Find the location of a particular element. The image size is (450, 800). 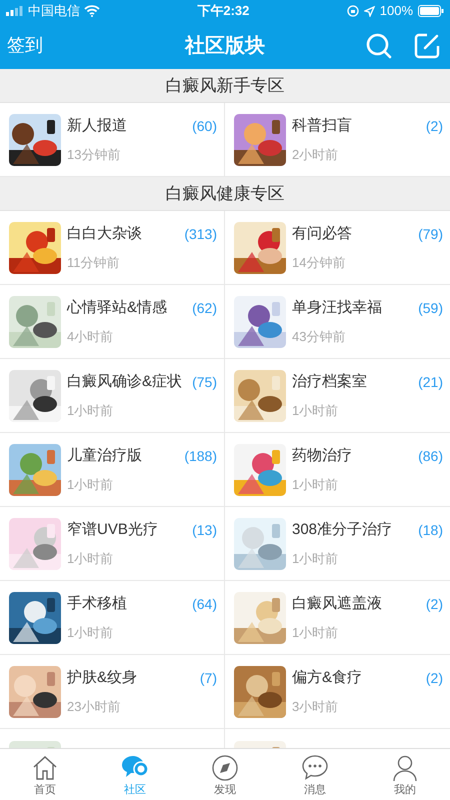

search-icon is located at coordinates (379, 45).